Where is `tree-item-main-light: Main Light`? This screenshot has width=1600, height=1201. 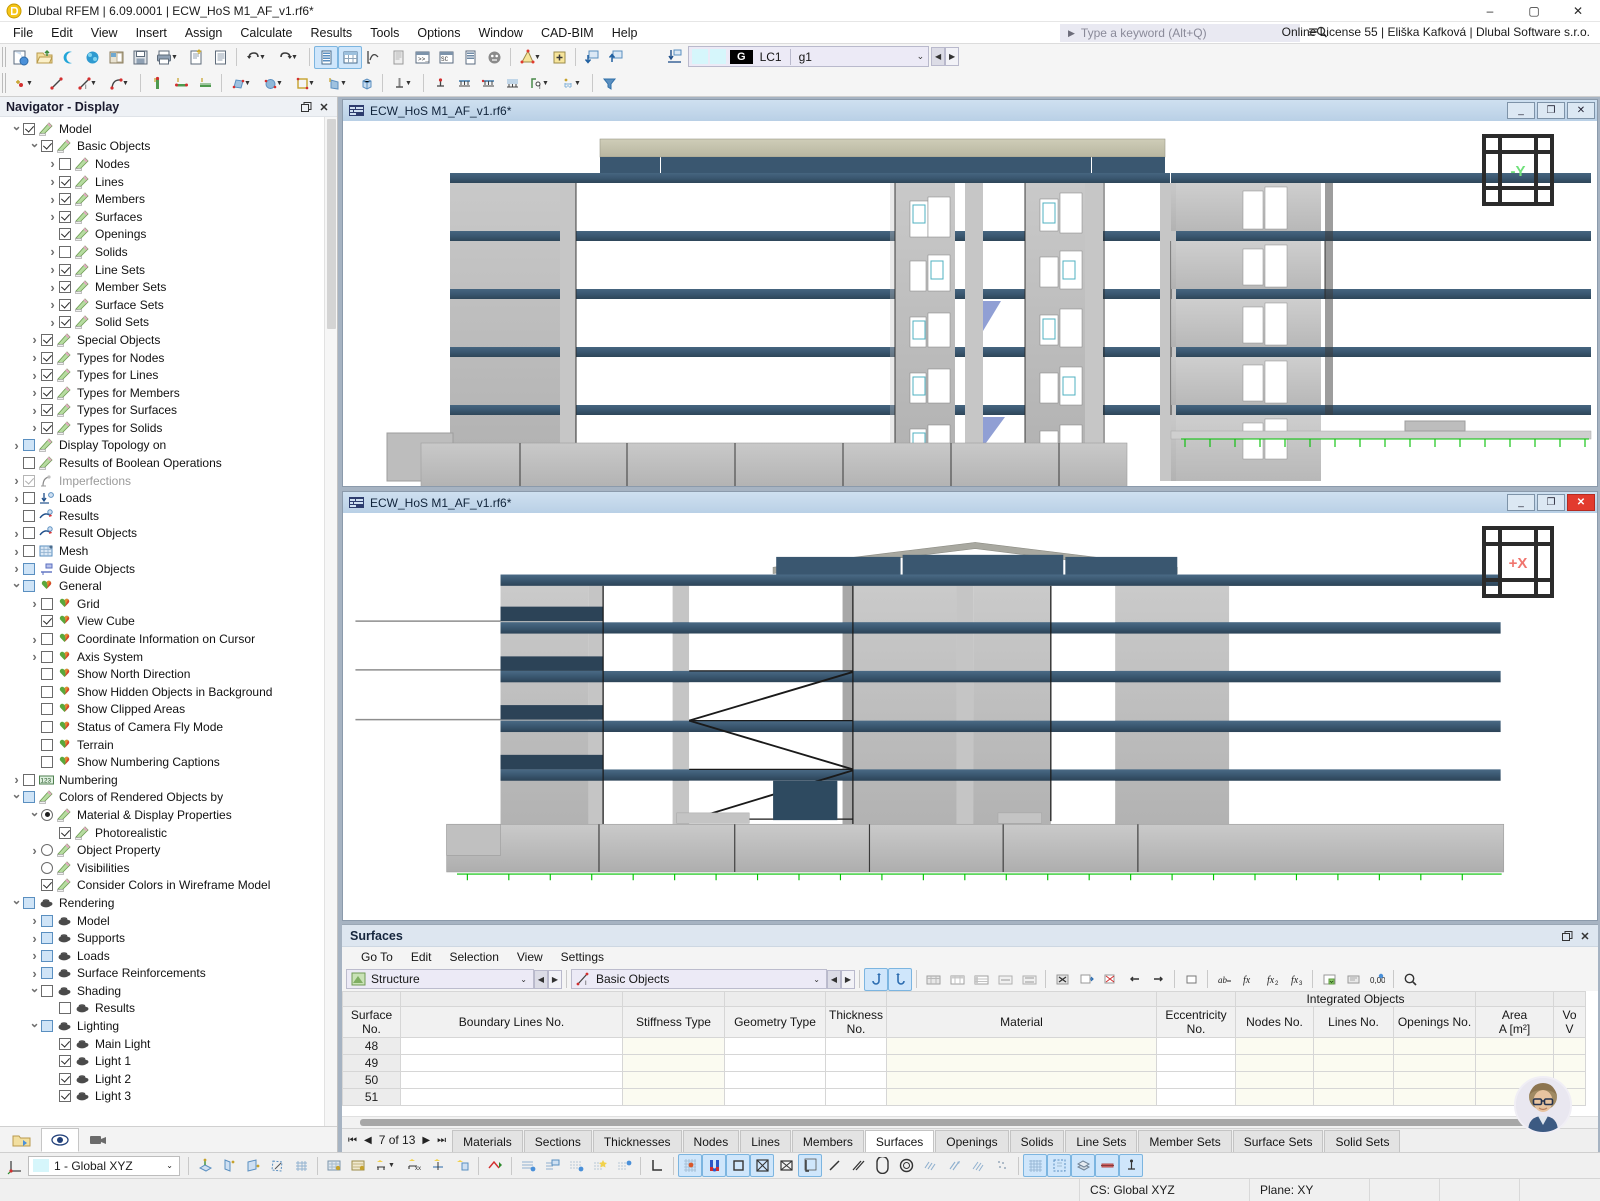
tree-item-main-light: Main Light is located at coordinates (168, 1044).